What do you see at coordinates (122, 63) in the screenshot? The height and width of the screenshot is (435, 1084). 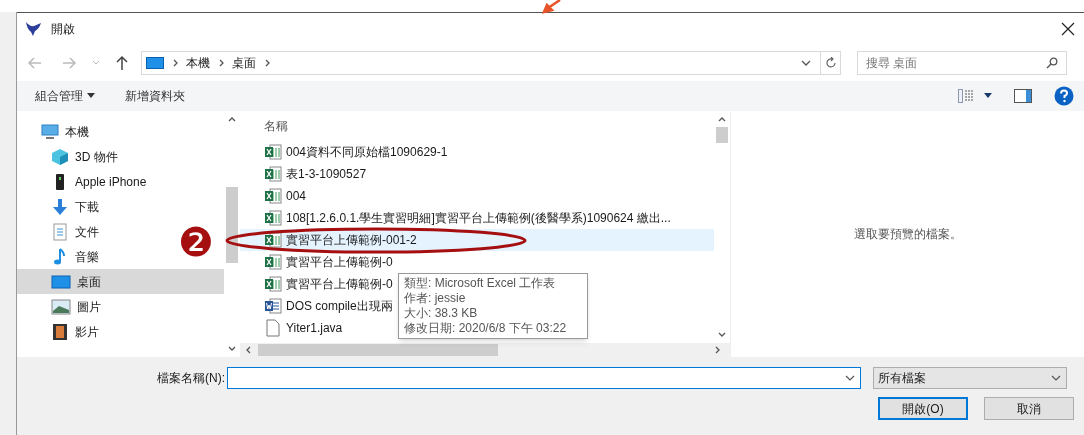 I see `up-arrow-icon` at bounding box center [122, 63].